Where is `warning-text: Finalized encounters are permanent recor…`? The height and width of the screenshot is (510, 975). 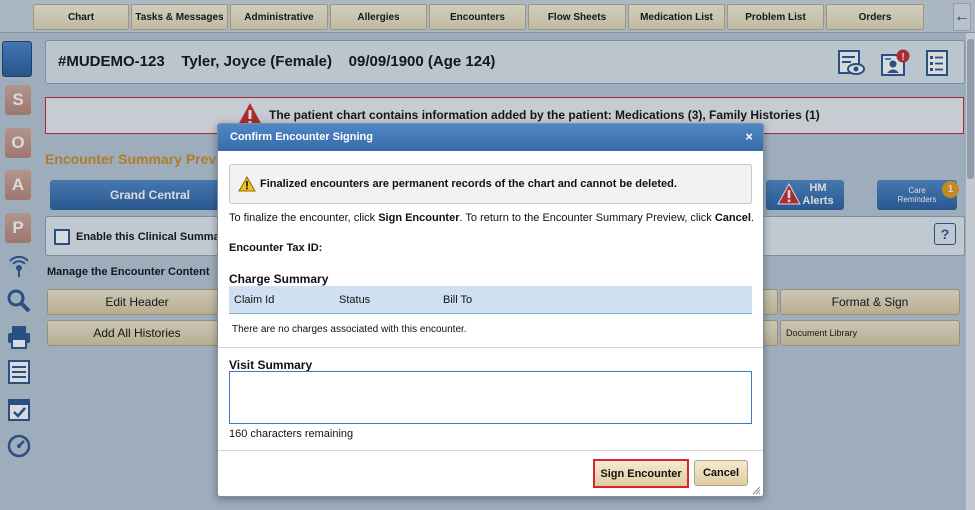 warning-text: Finalized encounters are permanent recor… is located at coordinates (468, 184).